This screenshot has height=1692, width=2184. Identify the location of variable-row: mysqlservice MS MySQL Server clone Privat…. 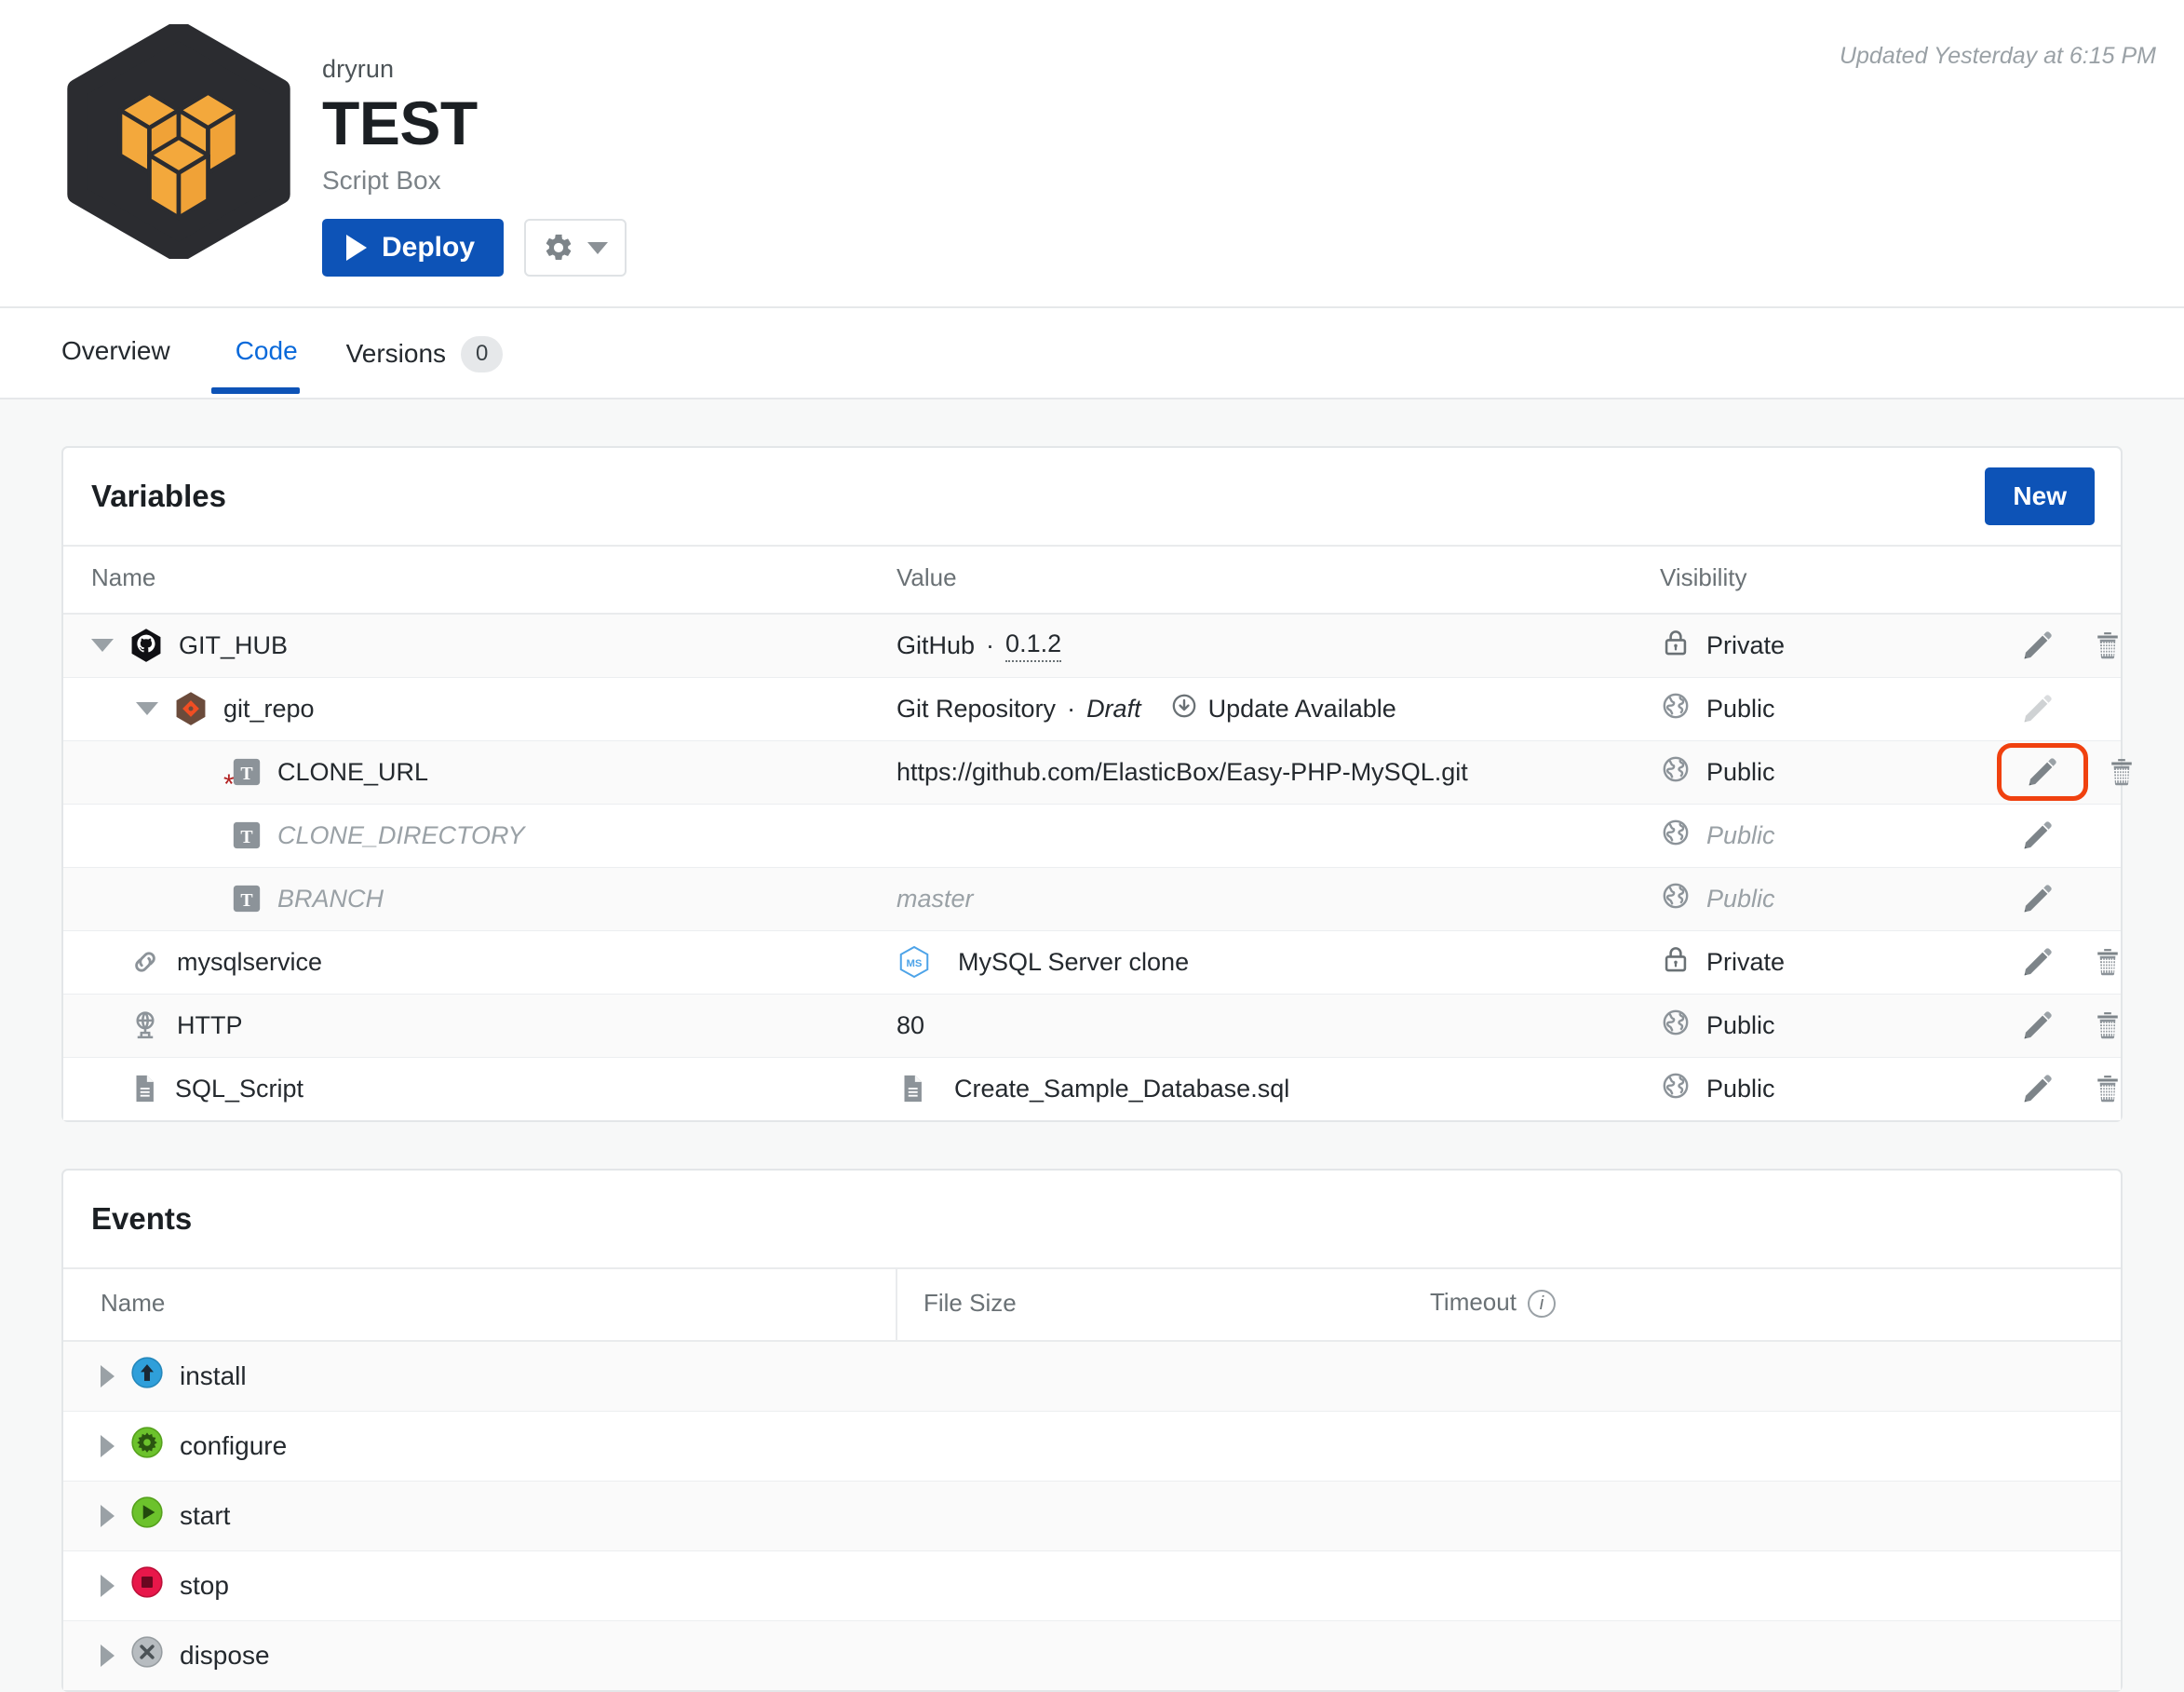
(1093, 962).